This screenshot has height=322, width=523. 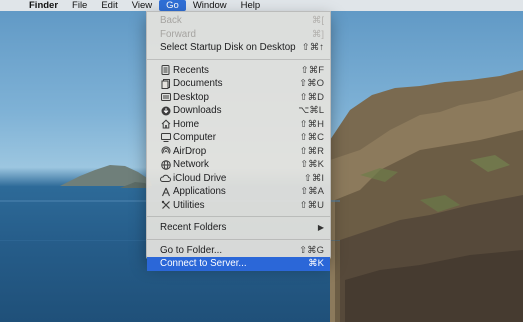 I want to click on shortcut: ⇧⌘F, so click(x=312, y=70).